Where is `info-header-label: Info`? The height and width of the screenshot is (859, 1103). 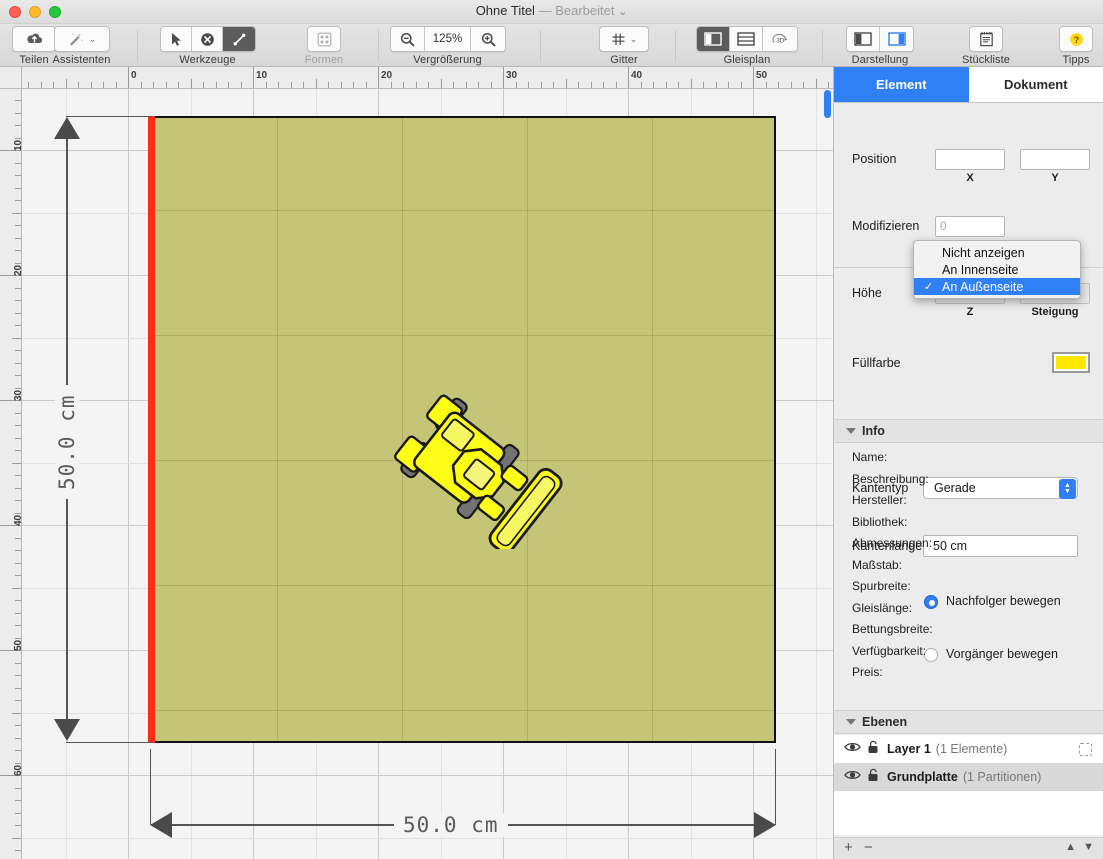
info-header-label: Info is located at coordinates (873, 431).